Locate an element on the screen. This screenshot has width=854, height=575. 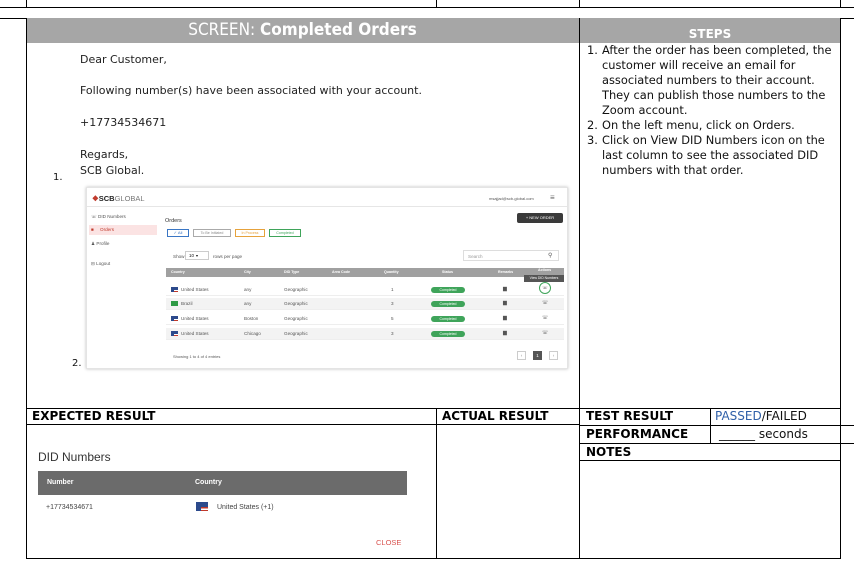
sidebar-label-logout: Logout is located at coordinates (103, 263).